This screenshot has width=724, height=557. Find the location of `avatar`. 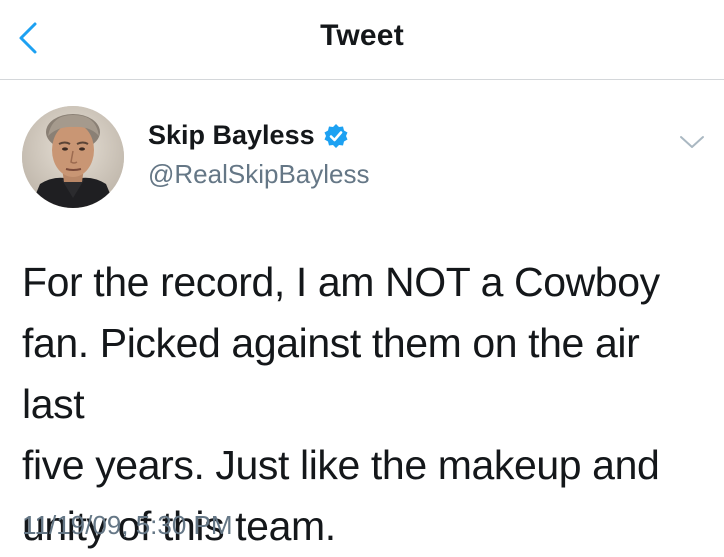

avatar is located at coordinates (73, 157).